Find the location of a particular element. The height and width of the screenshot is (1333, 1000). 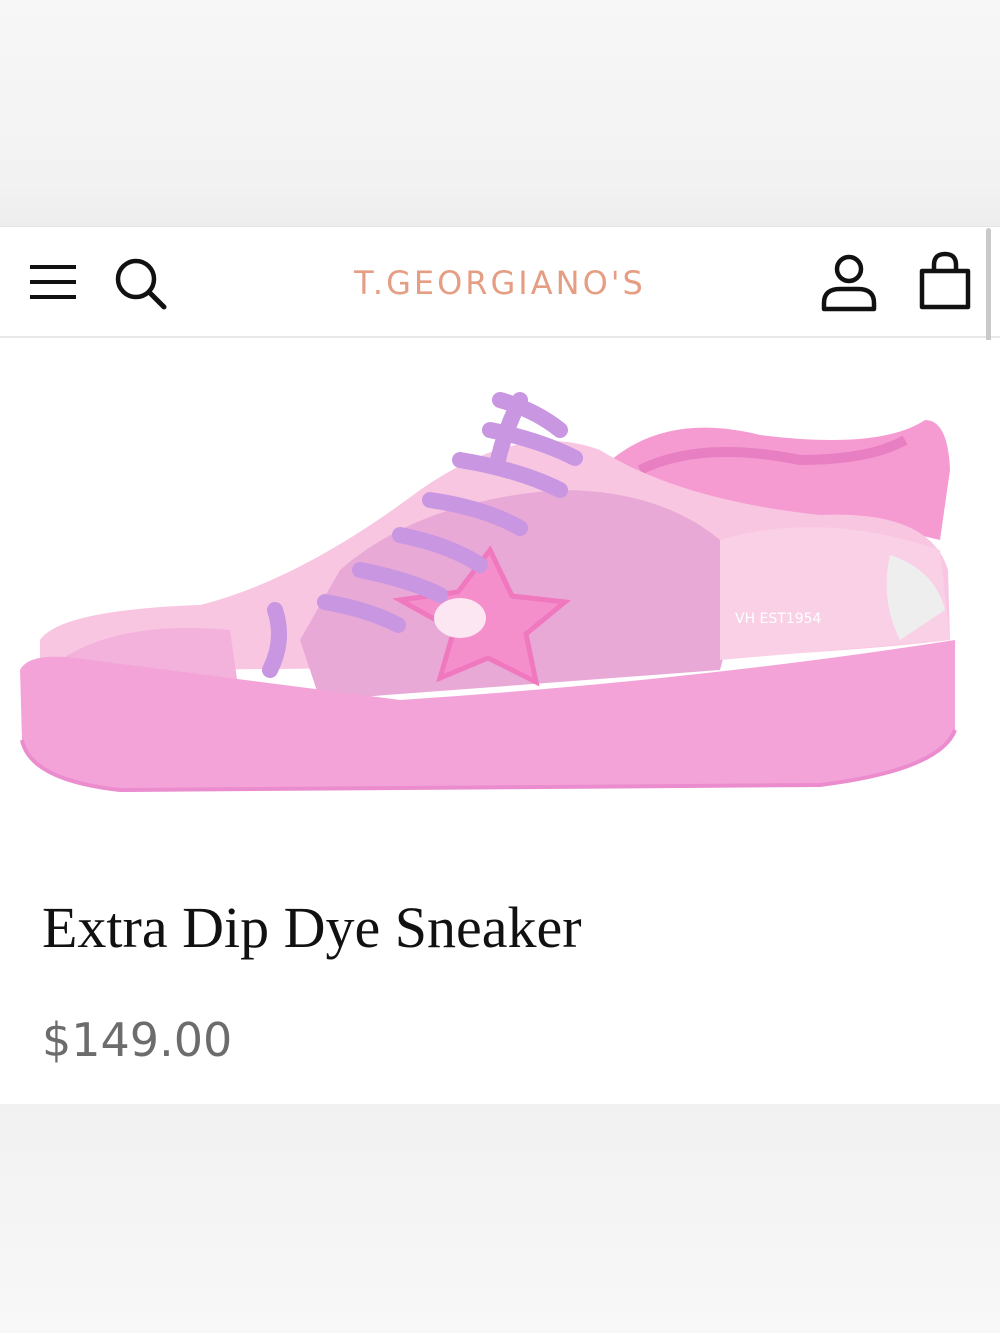

hamburger-menu-icon is located at coordinates (53, 282).